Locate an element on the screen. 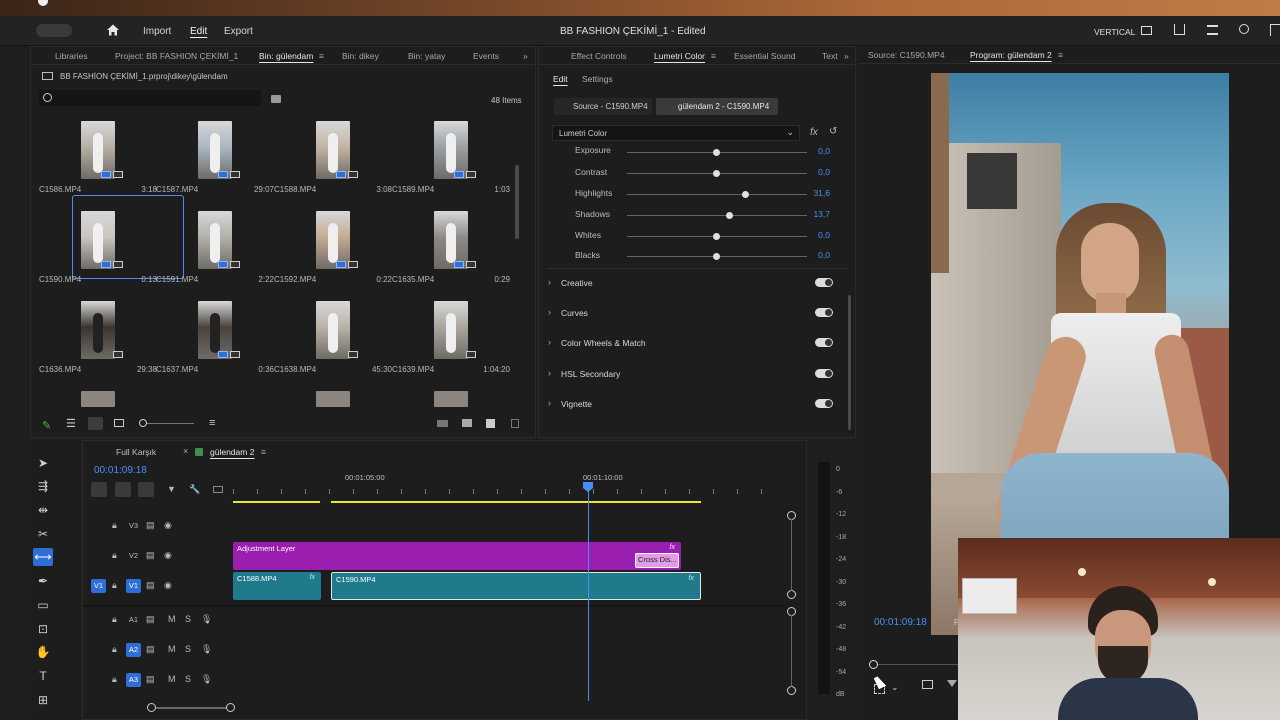 Image resolution: width=1280 pixels, height=720 pixels. tab-effect-controls: Effect Controls is located at coordinates (599, 56).